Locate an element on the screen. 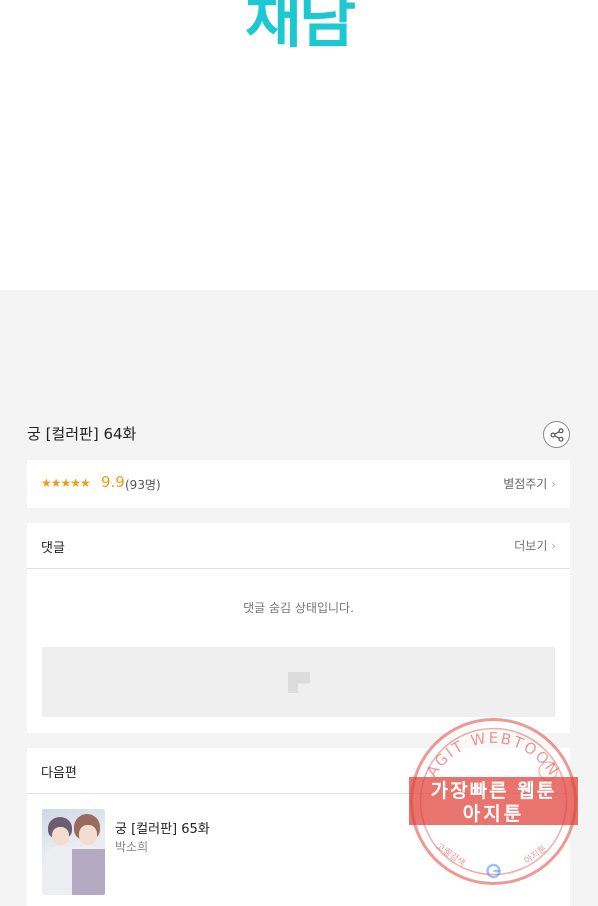 This screenshot has height=906, width=598. rating-votes: (93명) is located at coordinates (143, 485).